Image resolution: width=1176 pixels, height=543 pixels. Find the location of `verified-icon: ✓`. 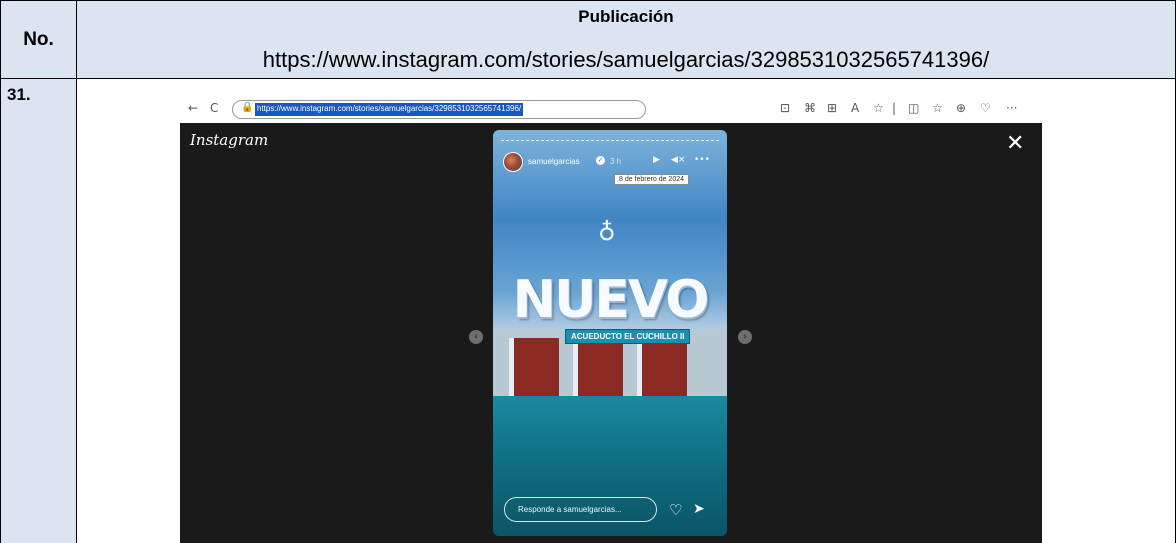

verified-icon: ✓ is located at coordinates (600, 160).